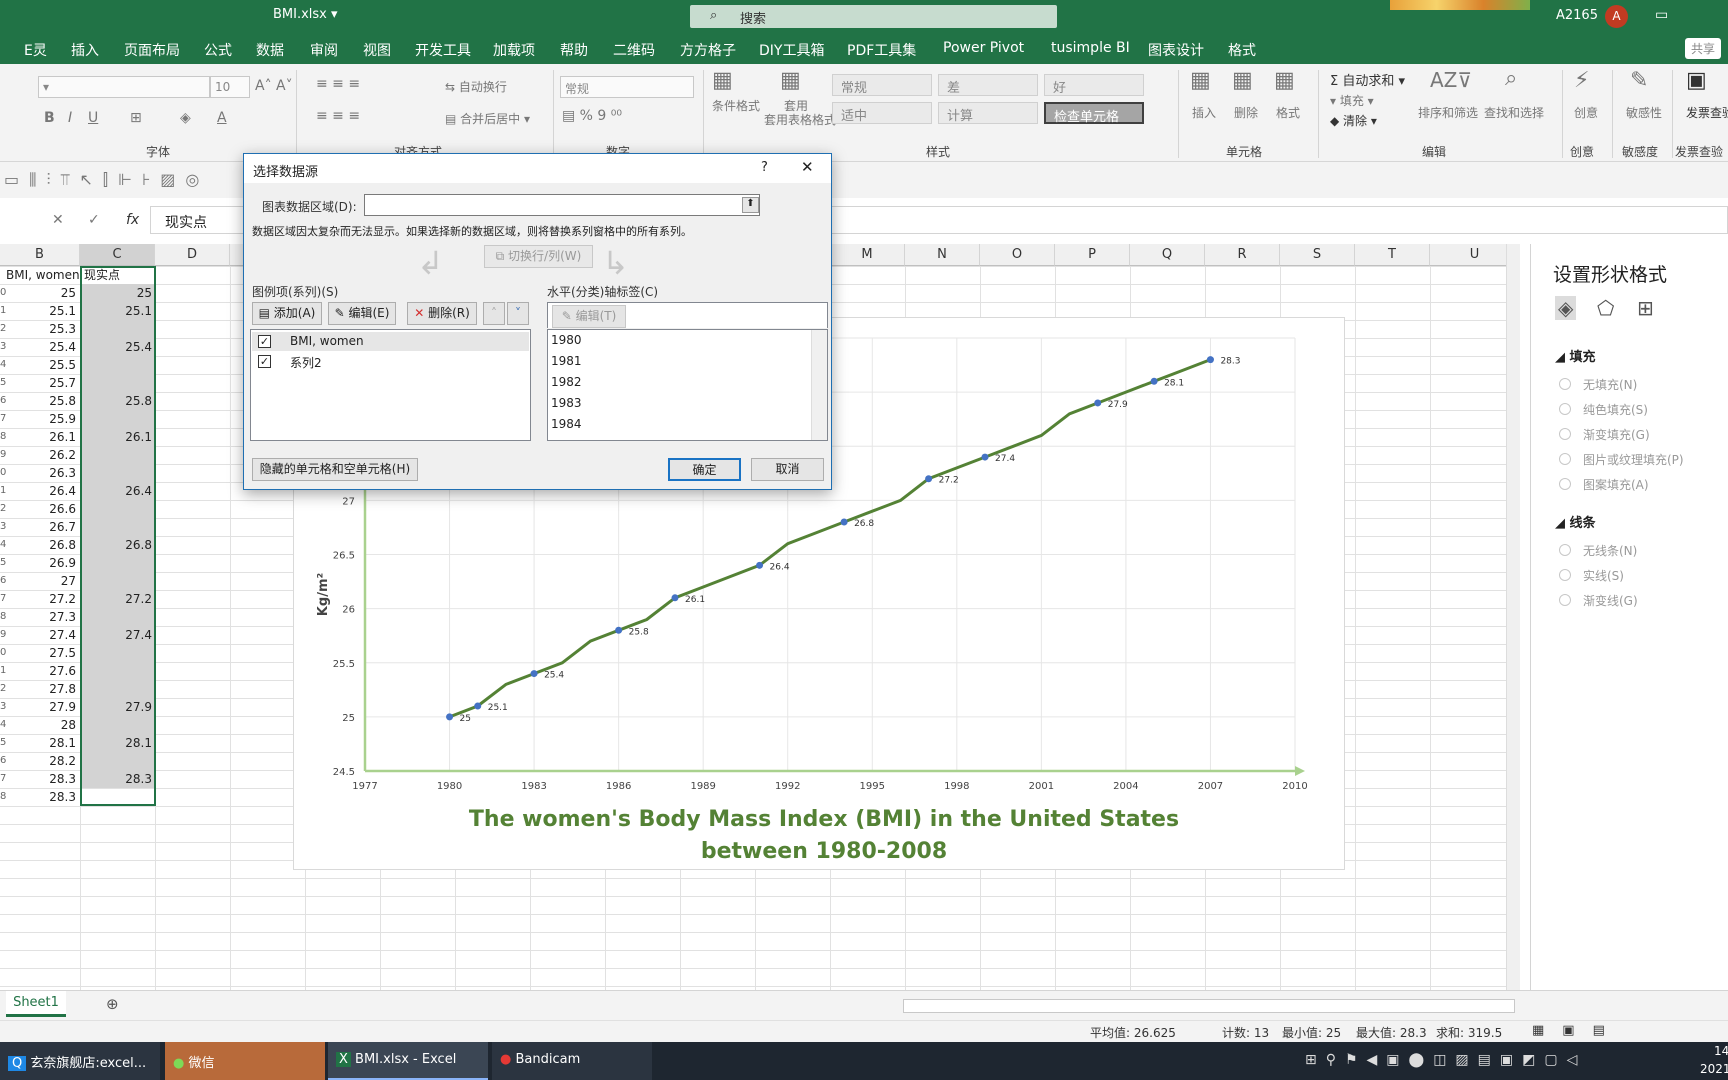 The image size is (1728, 1080). I want to click on cell-b: 28, so click(38, 725).